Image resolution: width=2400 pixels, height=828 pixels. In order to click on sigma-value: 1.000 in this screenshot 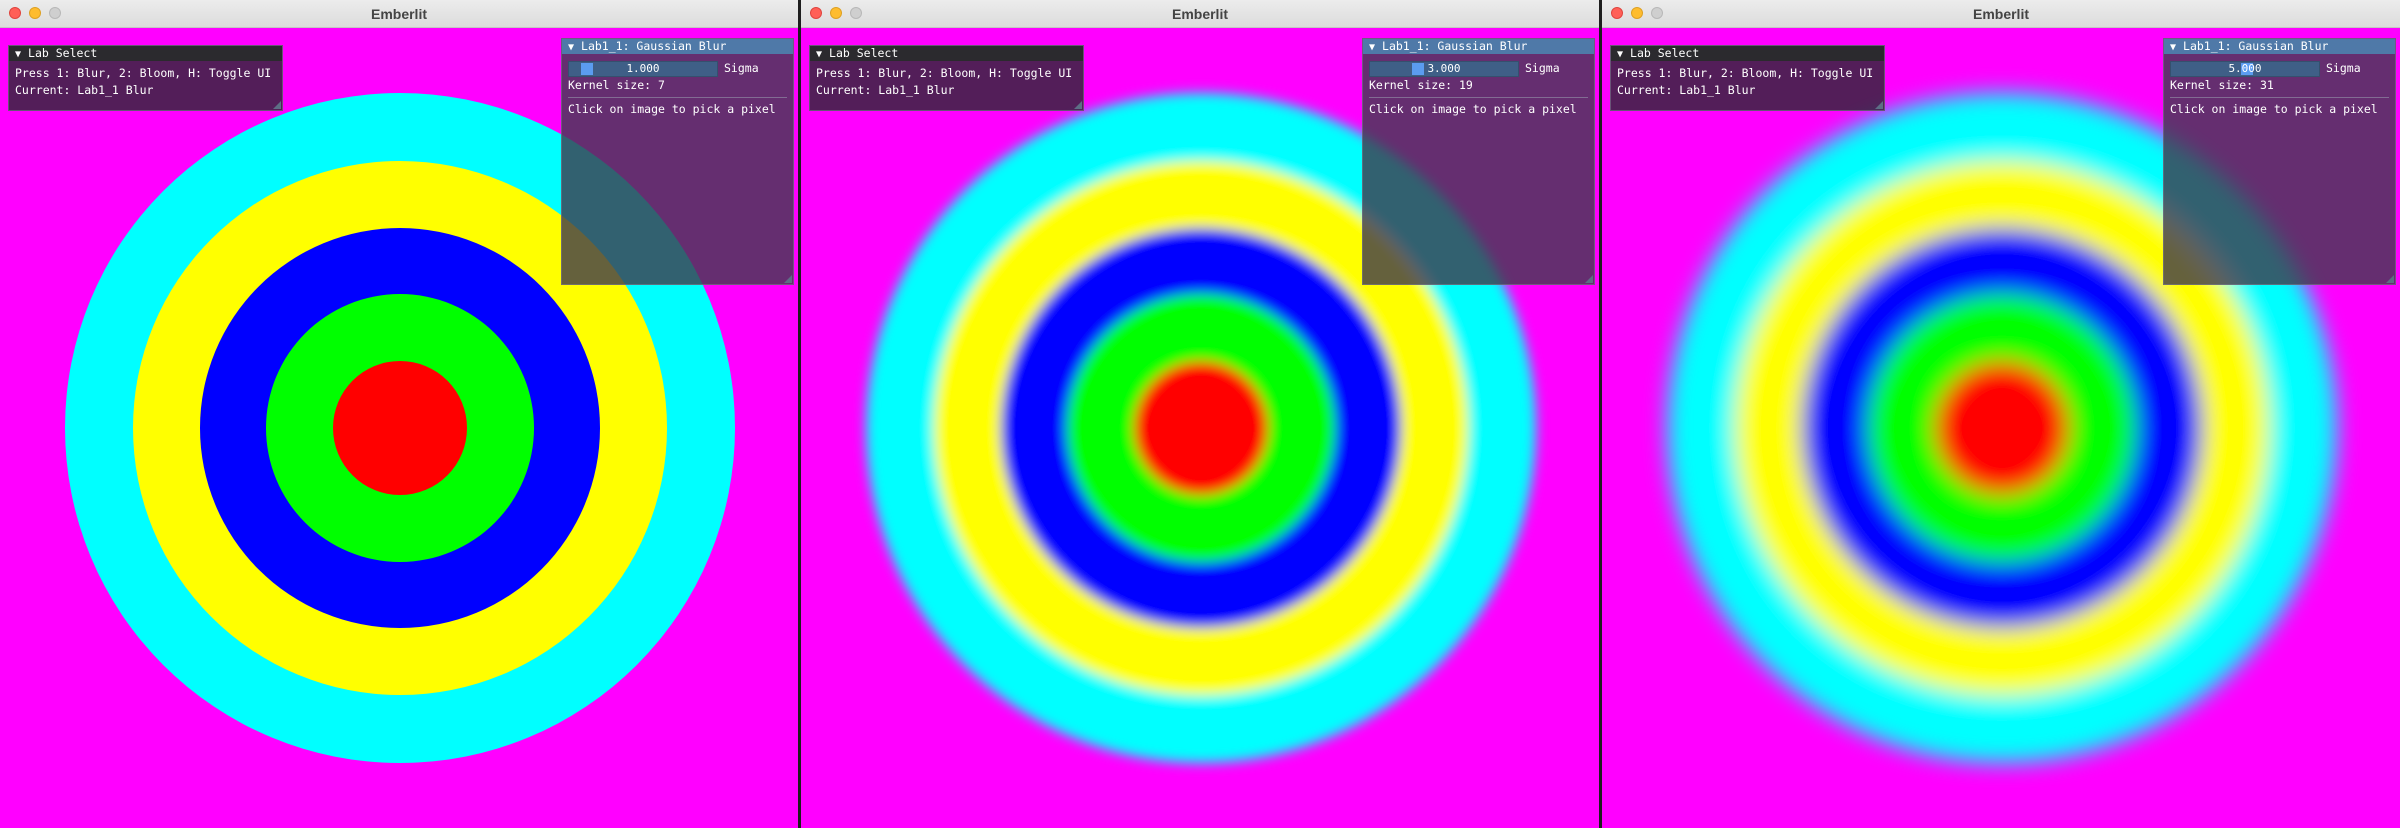, I will do `click(643, 68)`.